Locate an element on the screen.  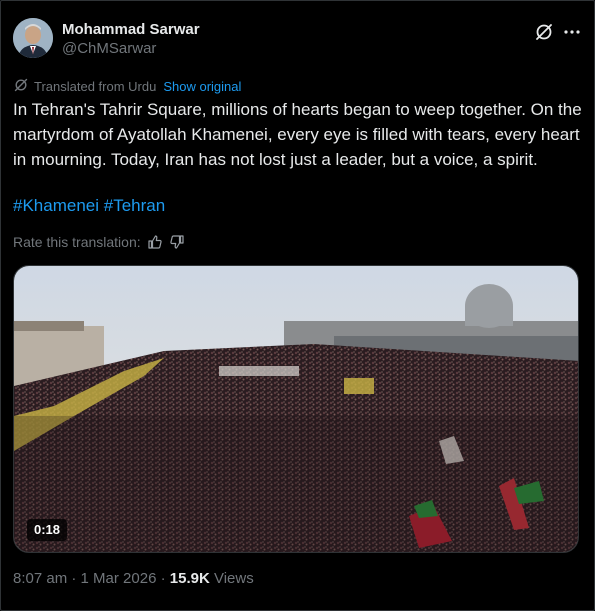
hashtags: #Khamenei #Tehran is located at coordinates (89, 205).